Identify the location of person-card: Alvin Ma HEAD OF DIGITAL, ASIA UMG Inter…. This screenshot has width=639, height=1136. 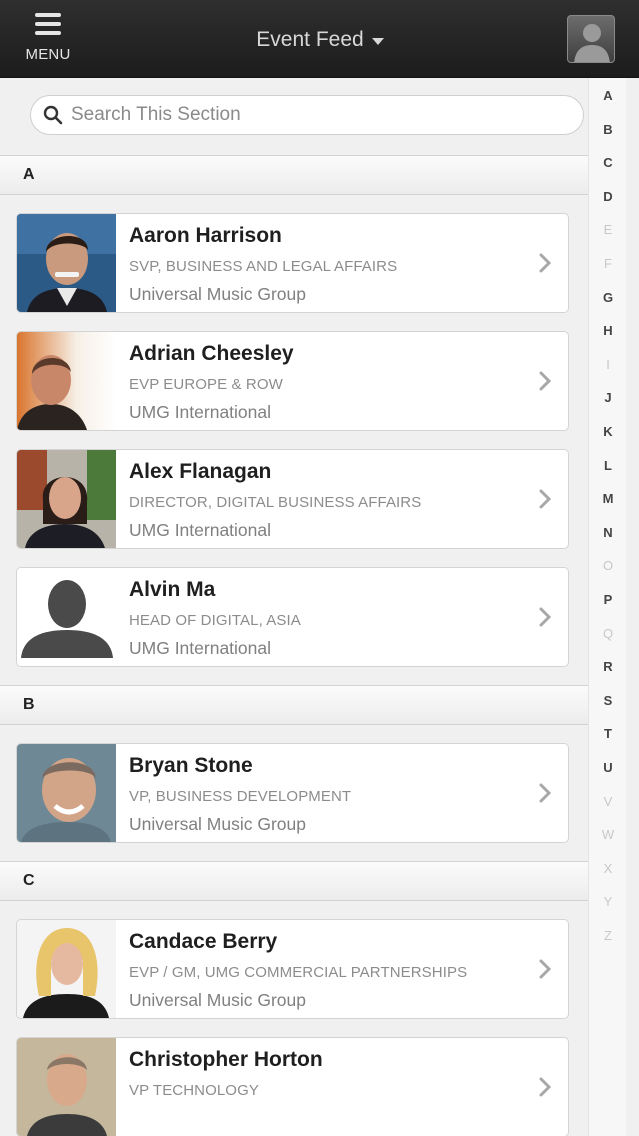
(292, 617).